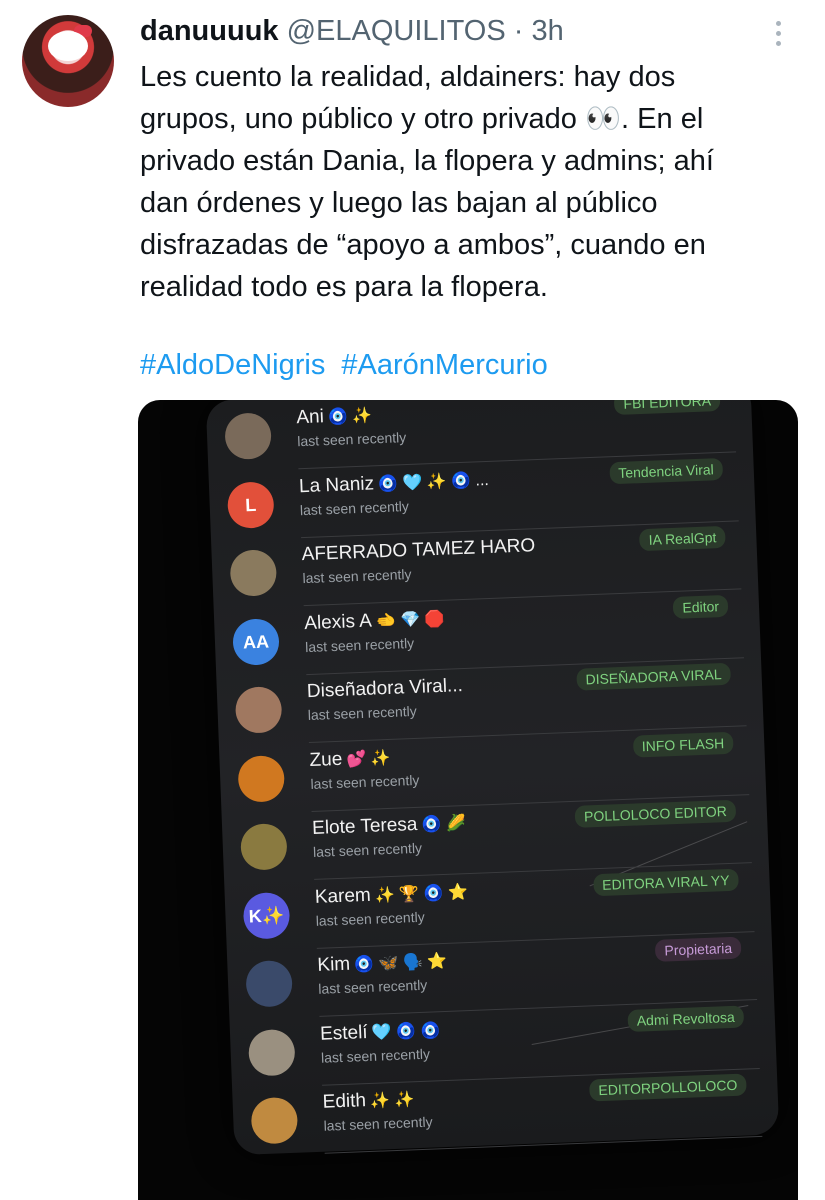  Describe the element at coordinates (700, 606) in the screenshot. I see `member-role-badge: Editor` at that location.